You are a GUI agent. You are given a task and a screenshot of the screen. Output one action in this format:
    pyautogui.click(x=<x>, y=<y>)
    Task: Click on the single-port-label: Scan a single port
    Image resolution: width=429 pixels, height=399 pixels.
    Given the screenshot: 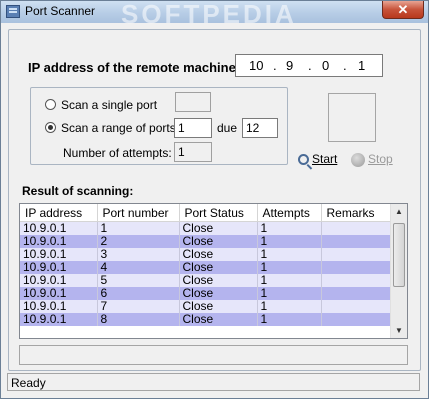 What is the action you would take?
    pyautogui.click(x=109, y=105)
    